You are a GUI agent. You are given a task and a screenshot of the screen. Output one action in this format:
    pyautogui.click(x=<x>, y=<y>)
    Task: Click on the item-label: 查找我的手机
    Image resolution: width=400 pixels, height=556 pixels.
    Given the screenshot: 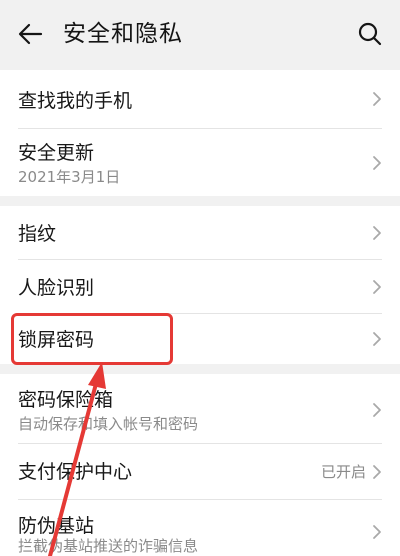 What is the action you would take?
    pyautogui.click(x=75, y=101)
    